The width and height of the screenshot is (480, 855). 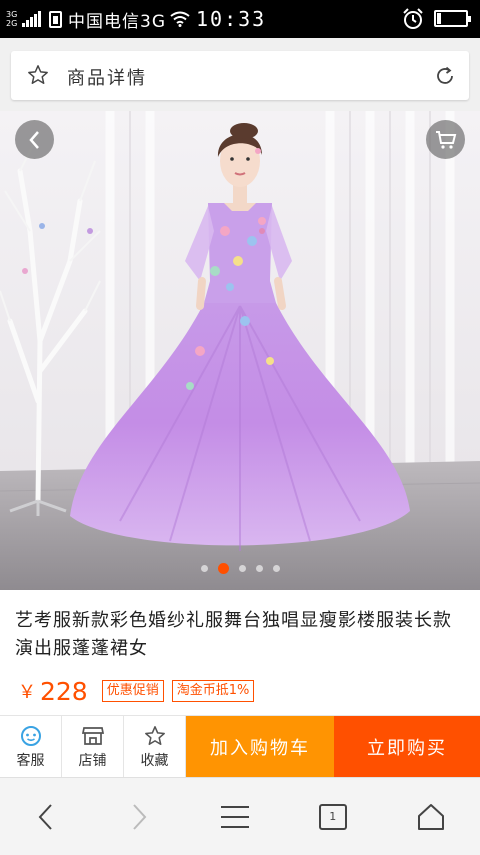 I want to click on wifi-icon, so click(x=180, y=19).